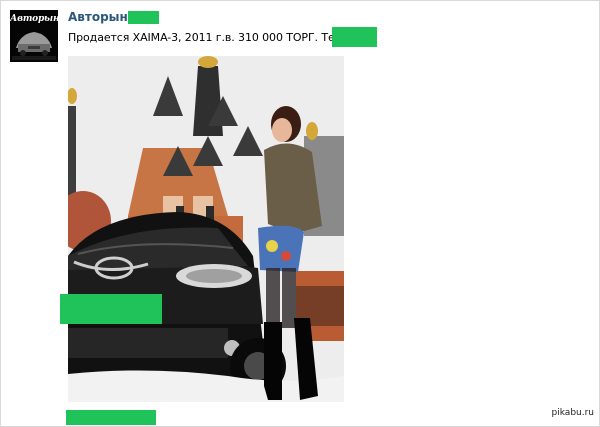 Image resolution: width=600 pixels, height=427 pixels. What do you see at coordinates (34, 19) in the screenshot?
I see `avatar-logo-text: Авторынок` at bounding box center [34, 19].